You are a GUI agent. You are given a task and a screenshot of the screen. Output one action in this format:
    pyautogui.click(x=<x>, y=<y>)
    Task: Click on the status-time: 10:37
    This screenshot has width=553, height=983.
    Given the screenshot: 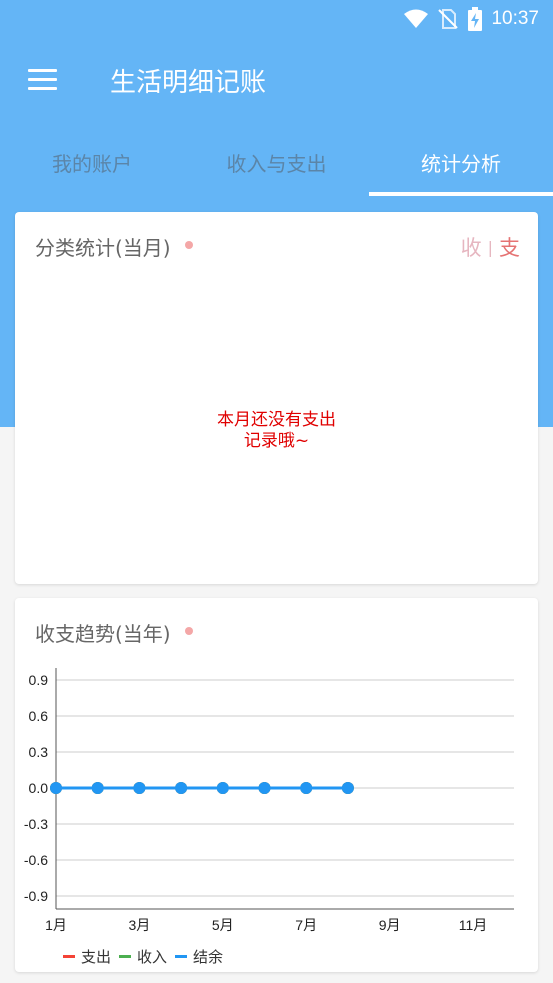 What is the action you would take?
    pyautogui.click(x=515, y=18)
    